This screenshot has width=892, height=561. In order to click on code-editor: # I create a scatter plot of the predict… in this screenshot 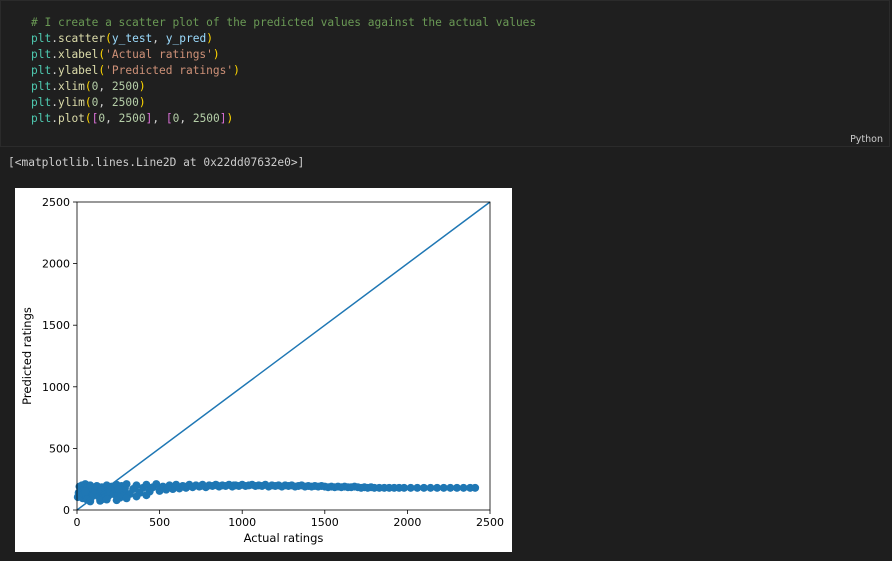, I will do `click(283, 71)`.